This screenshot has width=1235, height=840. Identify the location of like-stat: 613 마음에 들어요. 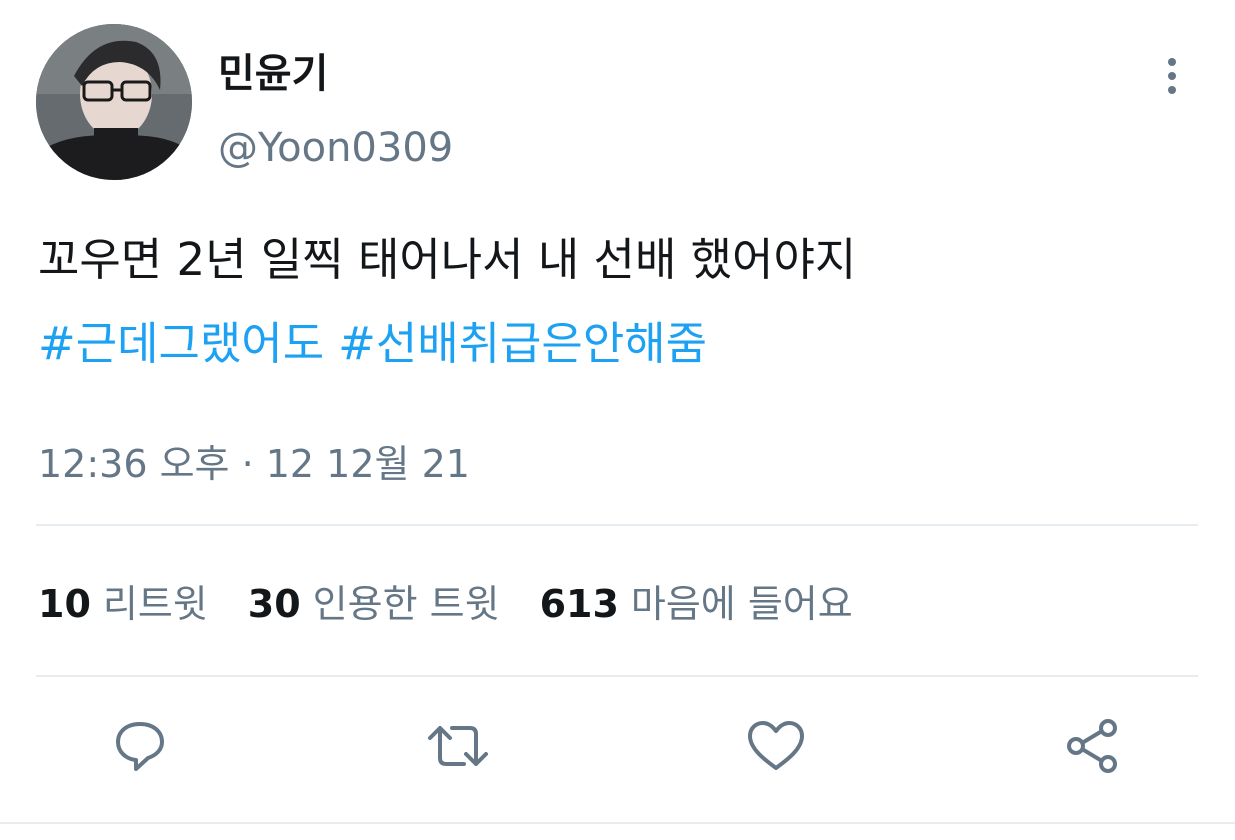
(696, 604).